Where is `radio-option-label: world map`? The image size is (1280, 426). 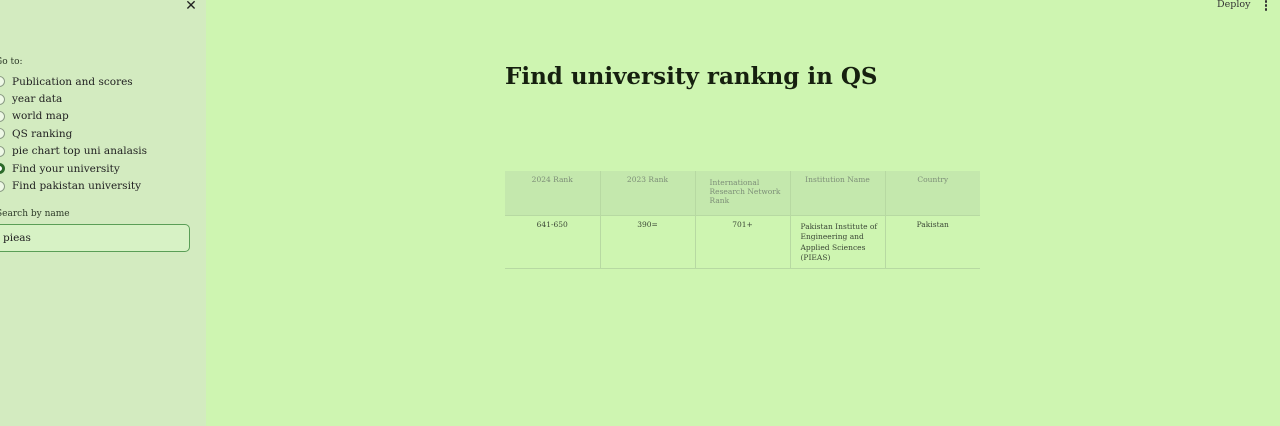
radio-option-label: world map is located at coordinates (40, 116).